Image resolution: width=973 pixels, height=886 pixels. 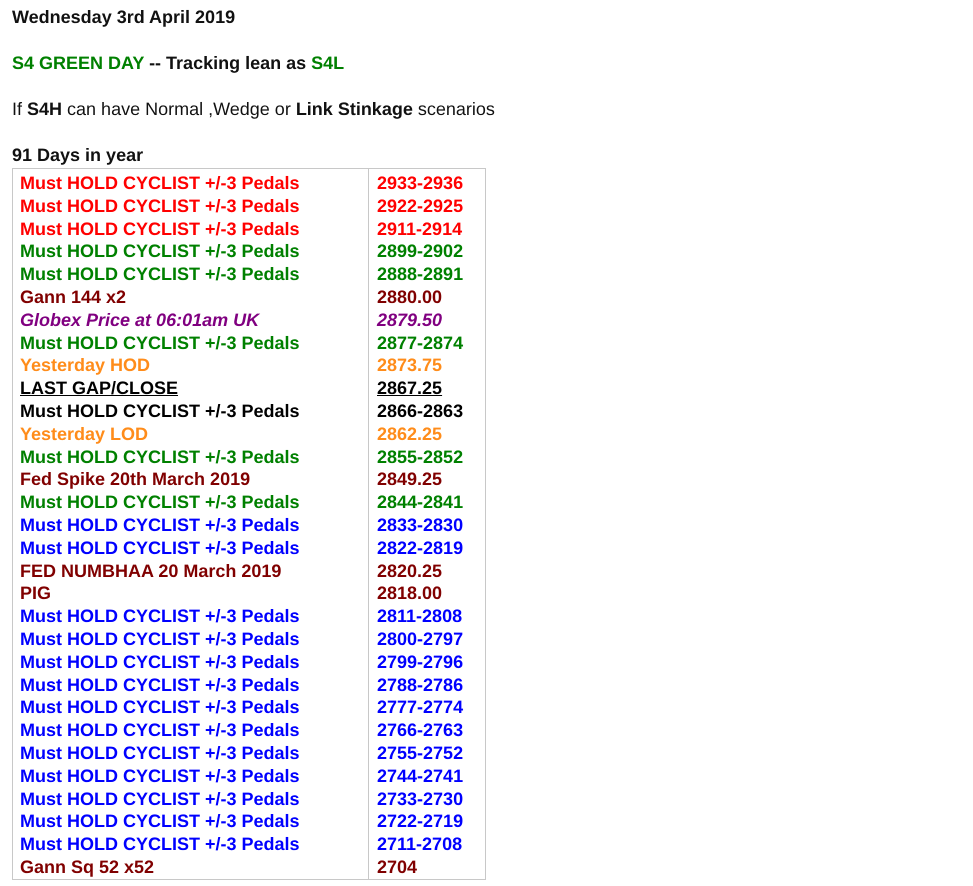 I want to click on level-value: 2711-2708, so click(x=419, y=844).